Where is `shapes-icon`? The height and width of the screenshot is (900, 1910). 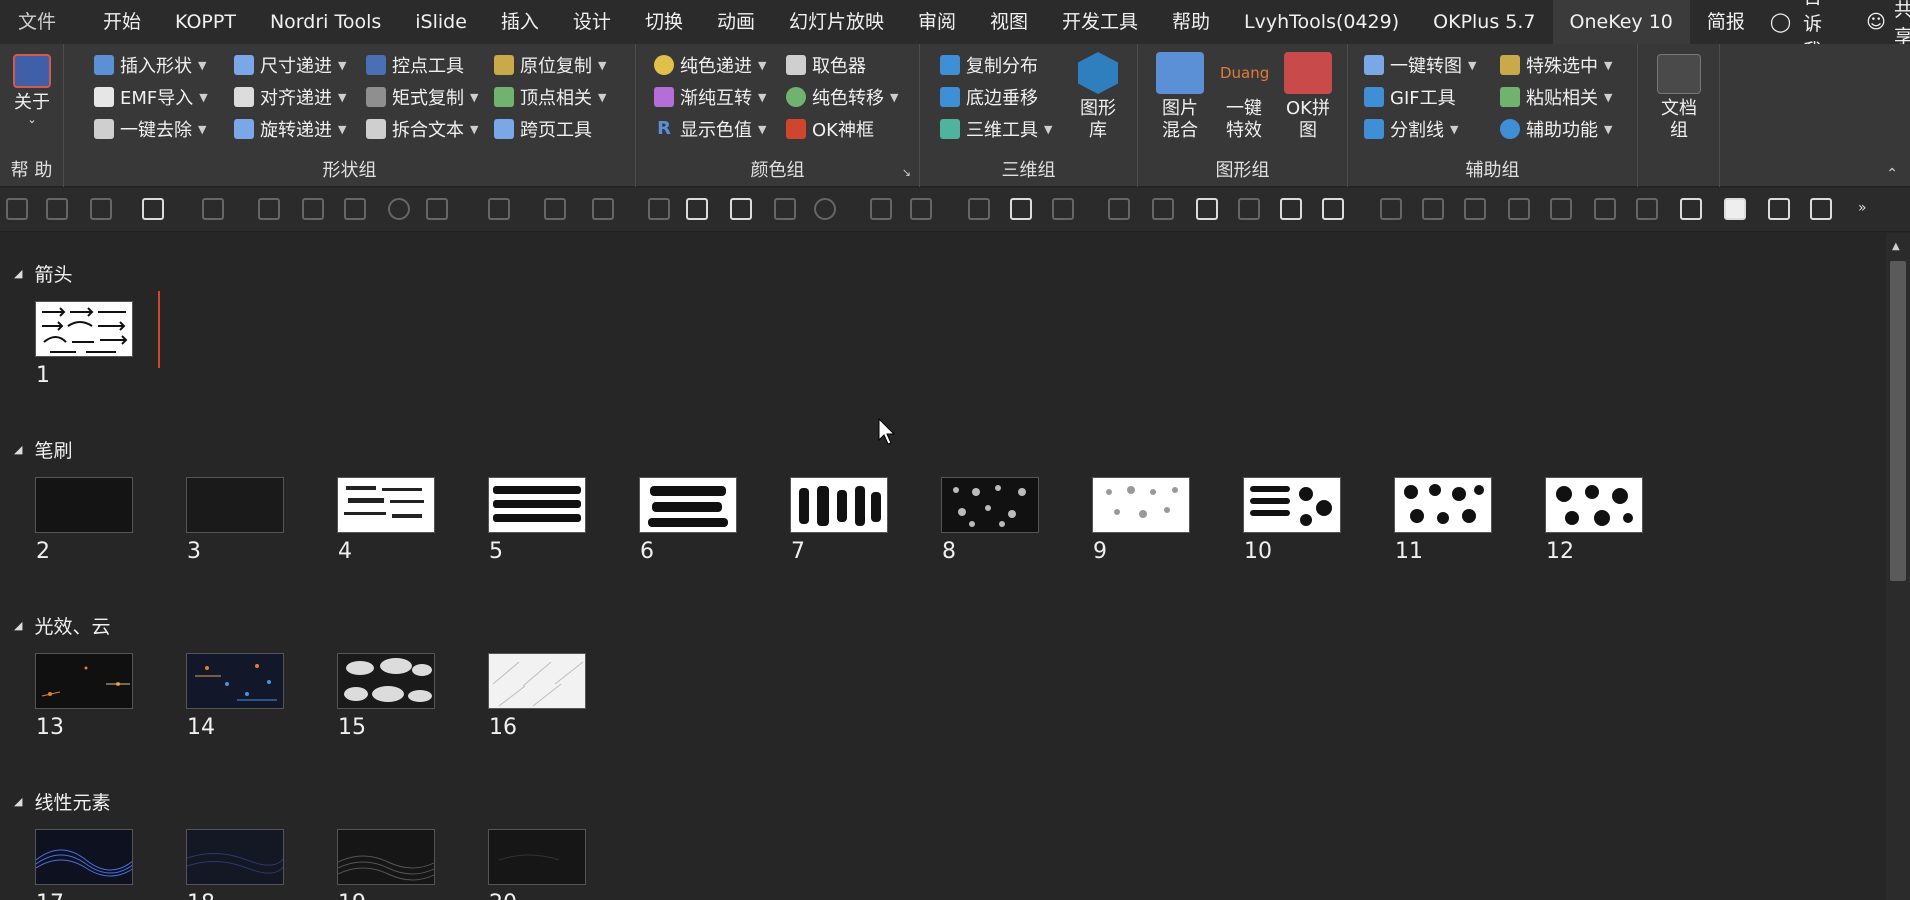
shapes-icon is located at coordinates (825, 209).